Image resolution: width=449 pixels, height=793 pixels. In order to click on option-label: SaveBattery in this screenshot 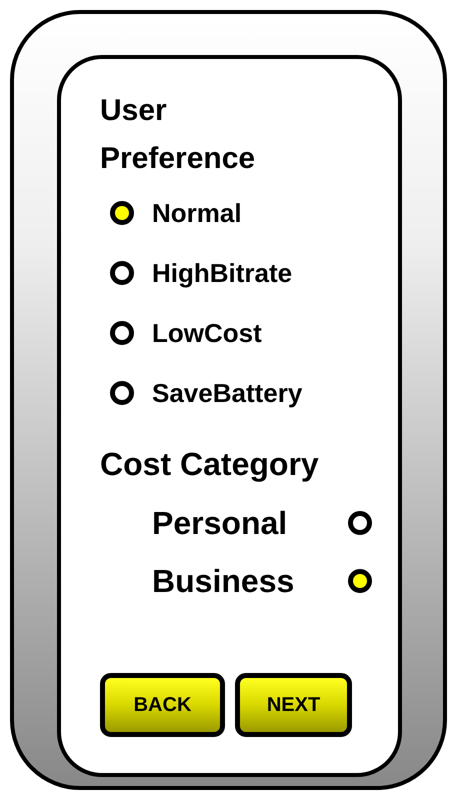, I will do `click(227, 393)`.